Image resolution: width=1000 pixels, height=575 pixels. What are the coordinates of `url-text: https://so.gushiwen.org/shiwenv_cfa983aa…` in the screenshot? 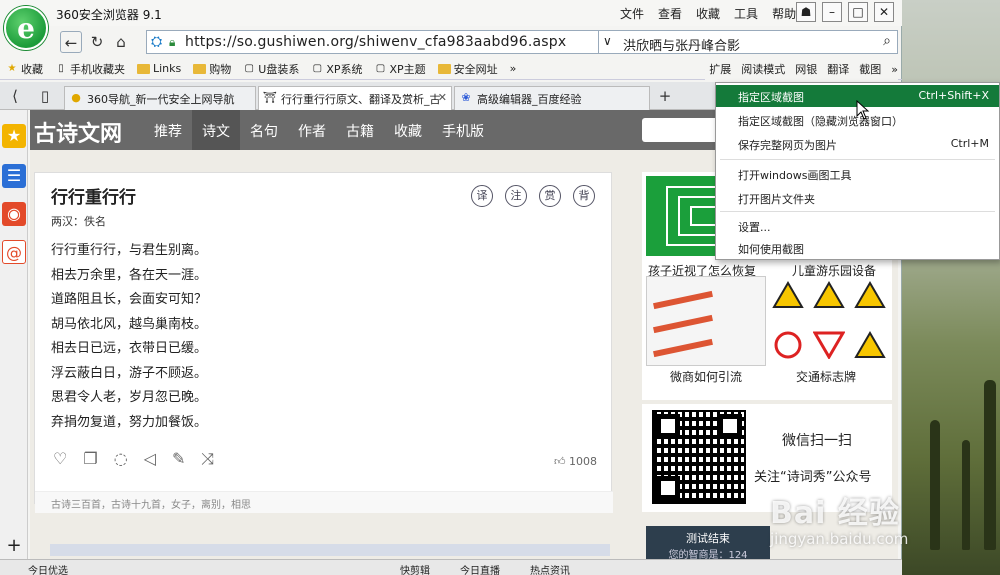 It's located at (375, 42).